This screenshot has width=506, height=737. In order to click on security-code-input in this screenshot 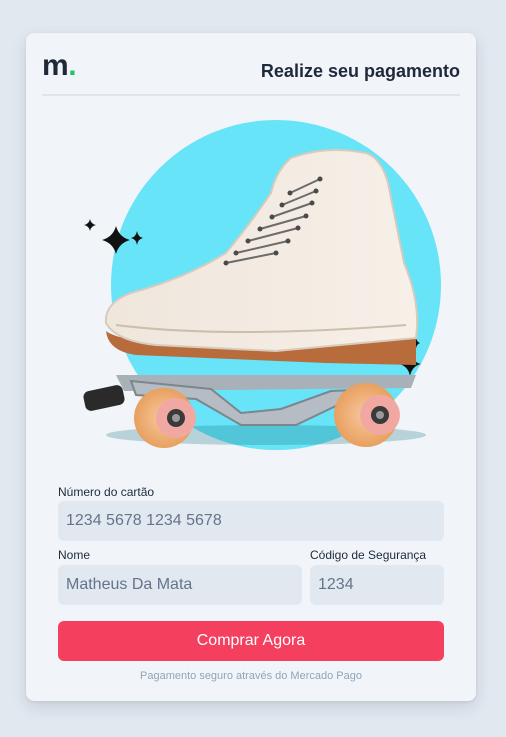, I will do `click(377, 585)`.